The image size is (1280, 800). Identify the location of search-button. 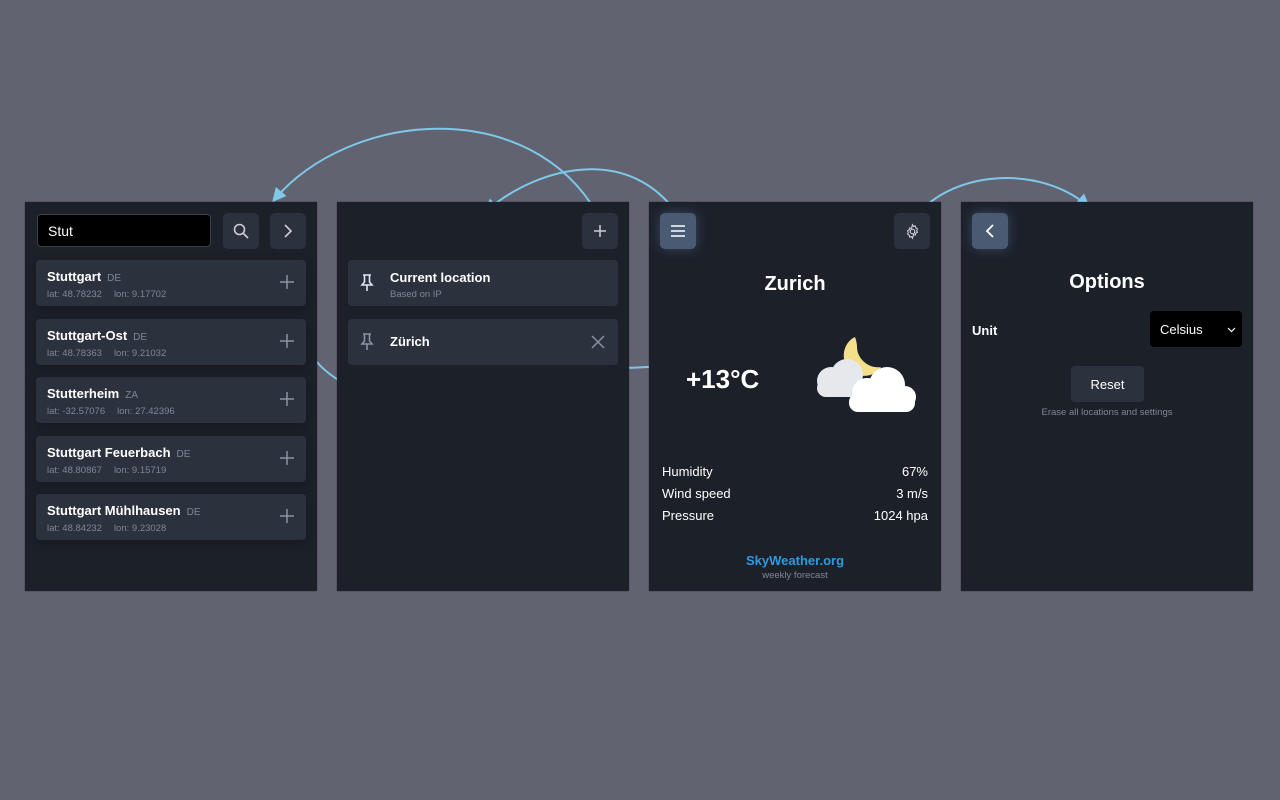
(241, 231).